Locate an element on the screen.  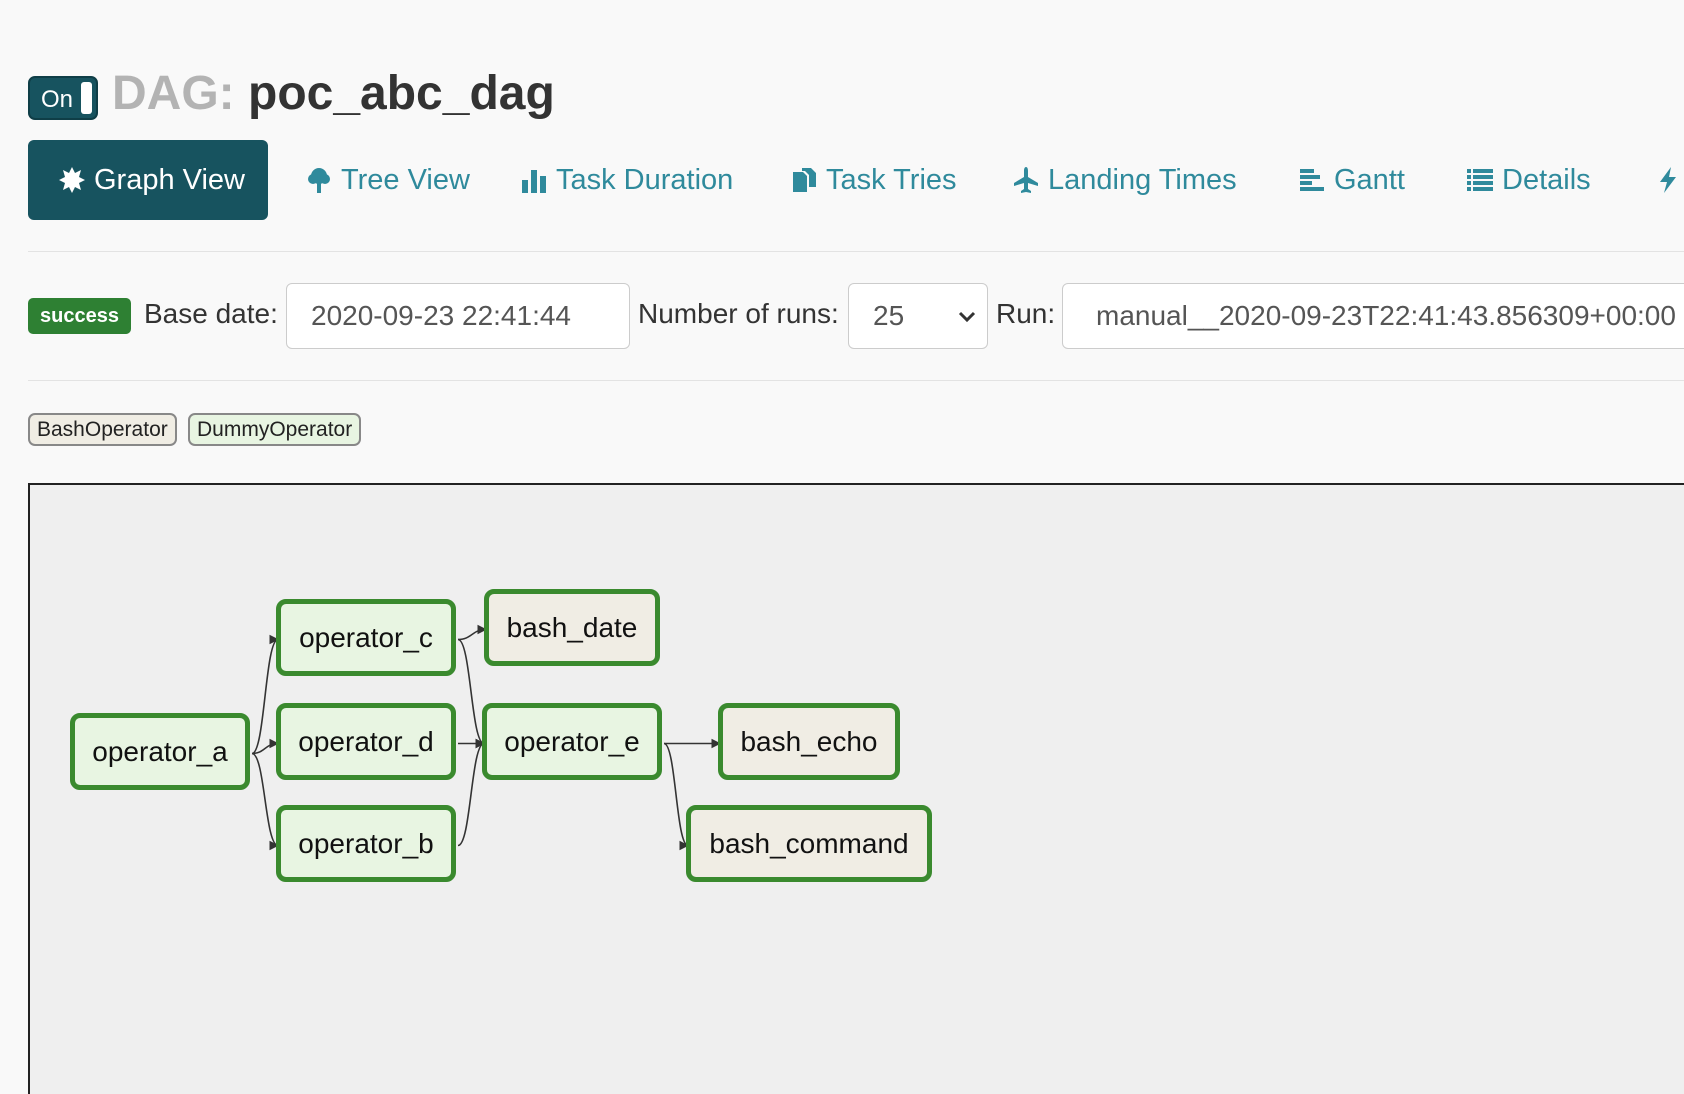
graph-icon is located at coordinates (72, 180).